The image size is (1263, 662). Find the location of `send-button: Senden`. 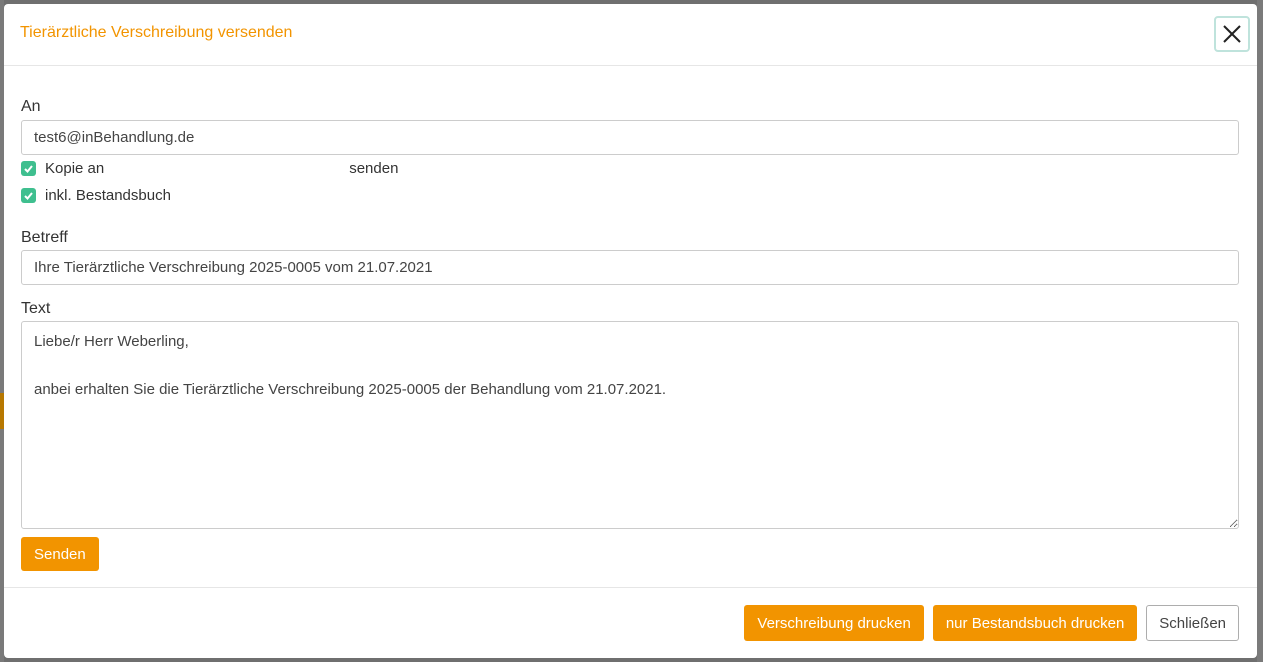

send-button: Senden is located at coordinates (60, 554).